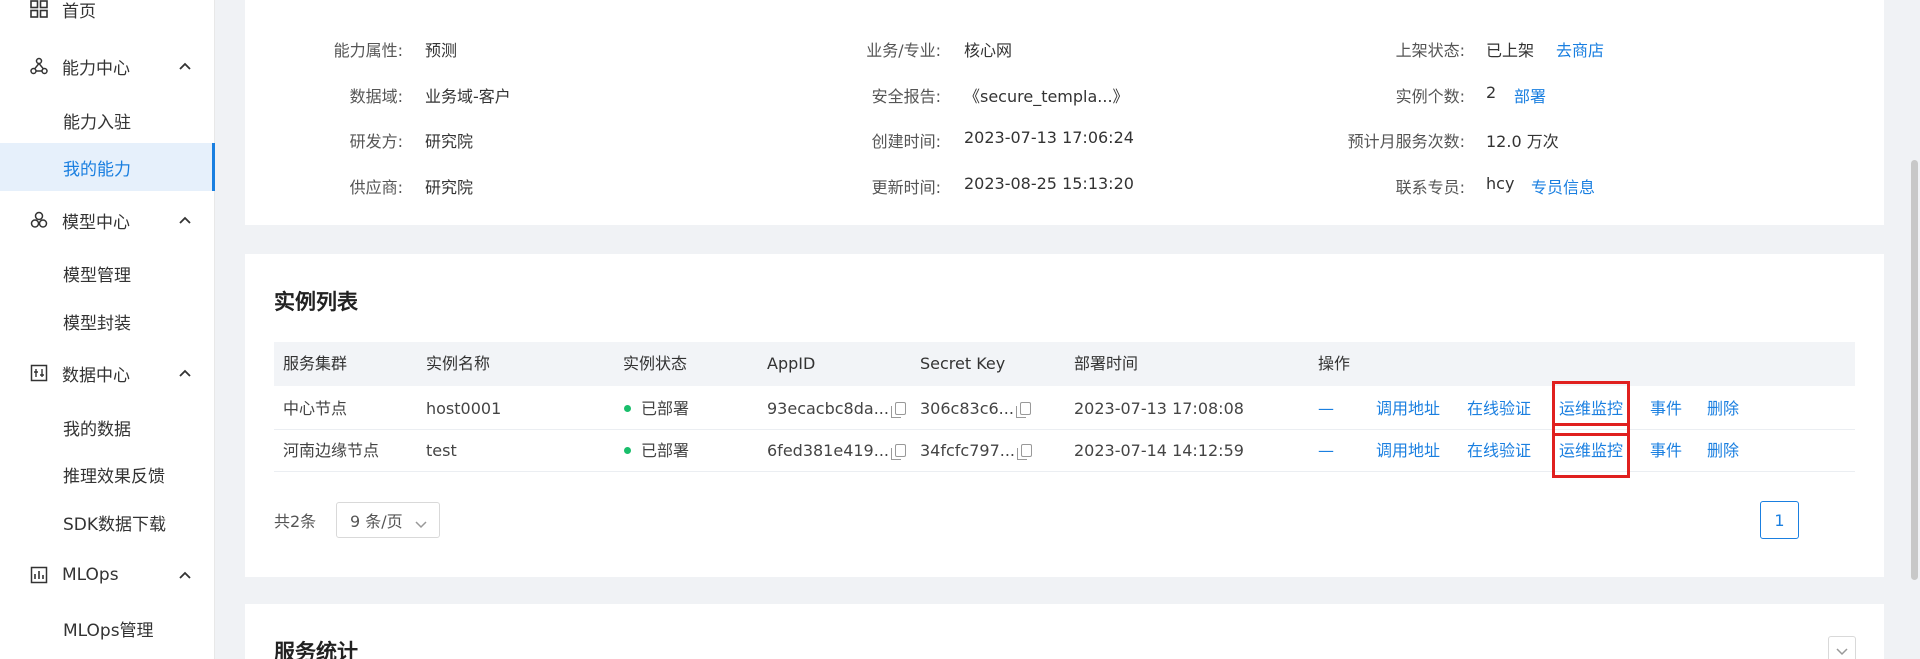 The height and width of the screenshot is (659, 1920). What do you see at coordinates (458, 363) in the screenshot?
I see `column-header: 实例名称` at bounding box center [458, 363].